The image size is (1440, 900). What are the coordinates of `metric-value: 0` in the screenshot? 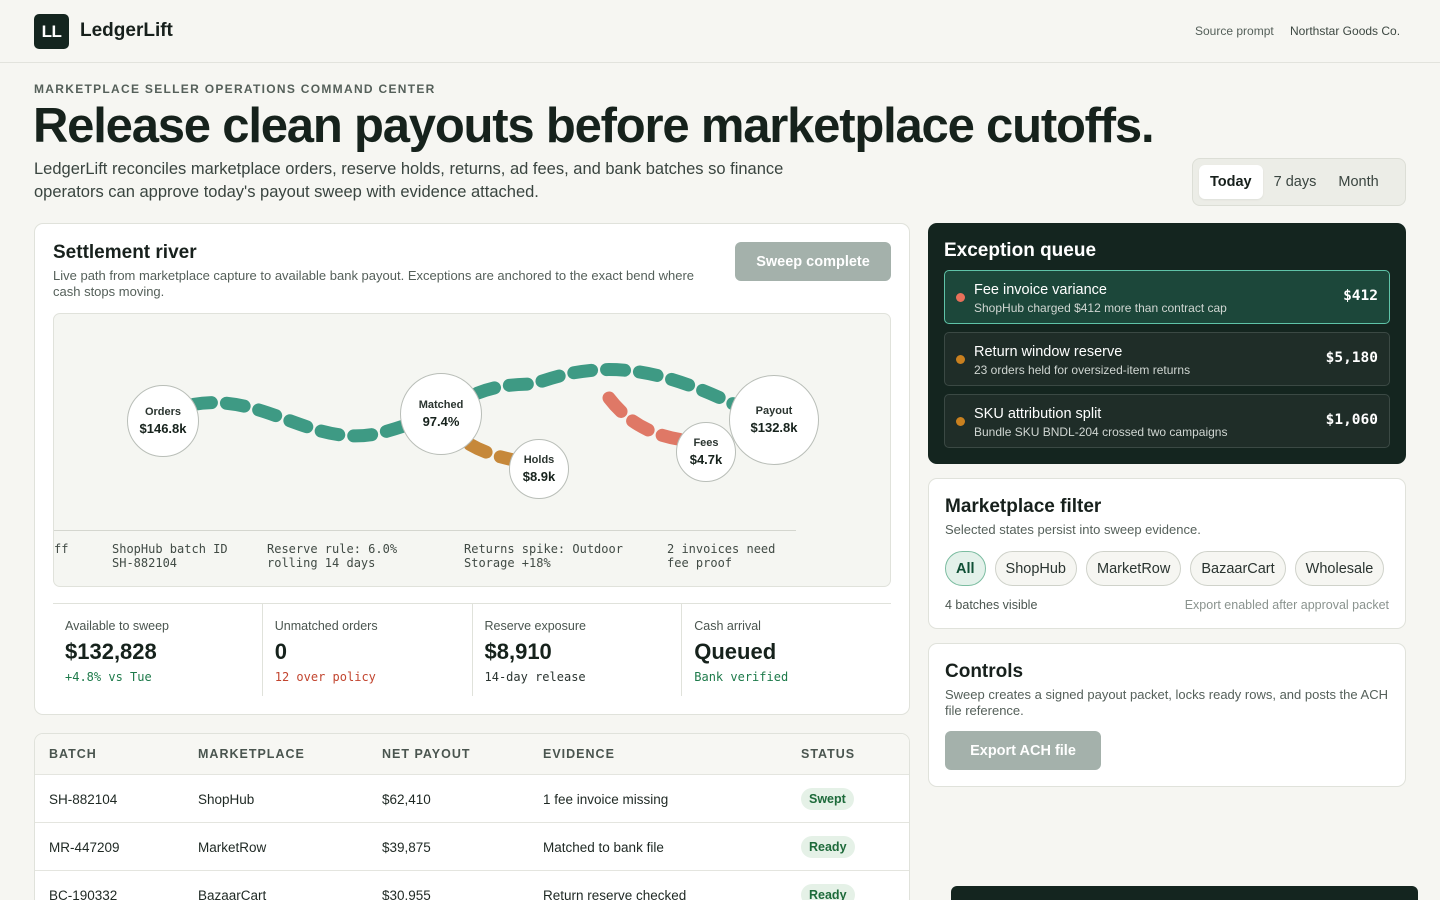 It's located at (280, 651).